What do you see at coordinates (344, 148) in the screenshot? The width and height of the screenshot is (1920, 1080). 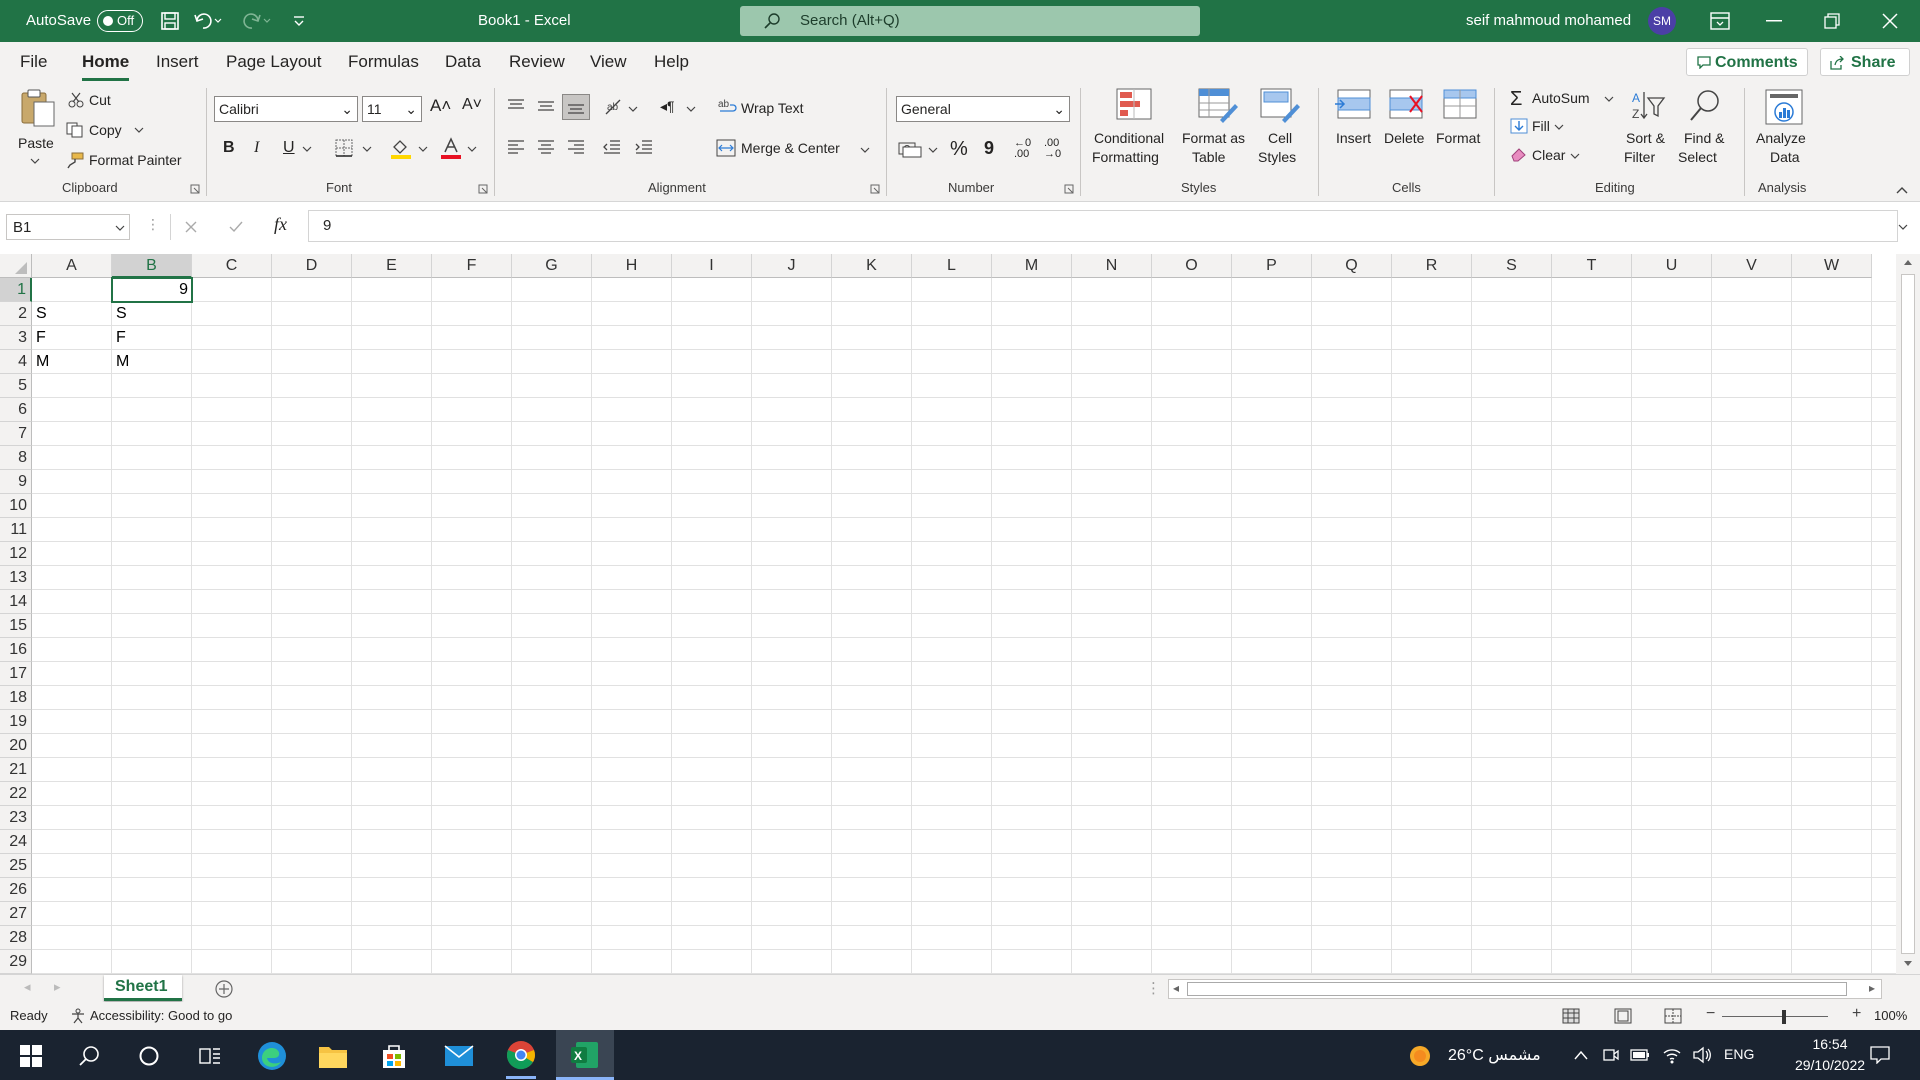 I see `borders-icon` at bounding box center [344, 148].